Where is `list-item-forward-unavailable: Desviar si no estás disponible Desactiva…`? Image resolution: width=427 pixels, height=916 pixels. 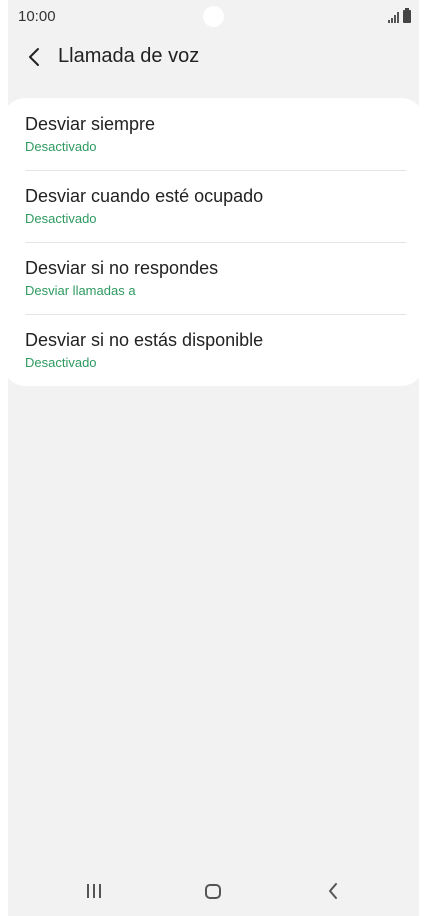
list-item-forward-unavailable: Desviar si no estás disponible Desactiva… is located at coordinates (216, 350).